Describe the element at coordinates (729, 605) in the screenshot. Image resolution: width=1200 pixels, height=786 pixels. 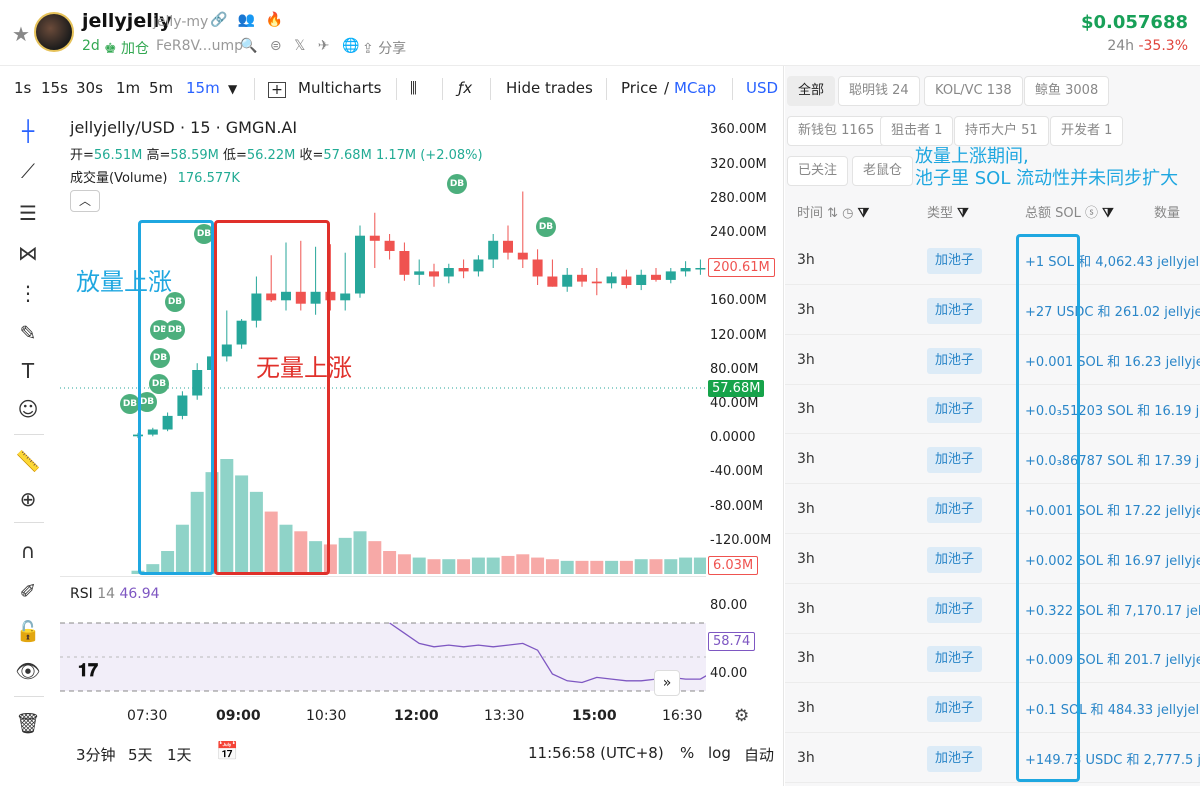
I see `rsi-tick: 80.00` at that location.